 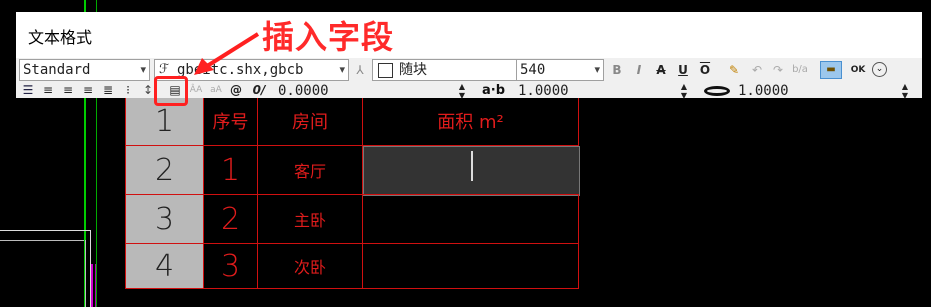 I want to click on active-text-editor, so click(x=471, y=171).